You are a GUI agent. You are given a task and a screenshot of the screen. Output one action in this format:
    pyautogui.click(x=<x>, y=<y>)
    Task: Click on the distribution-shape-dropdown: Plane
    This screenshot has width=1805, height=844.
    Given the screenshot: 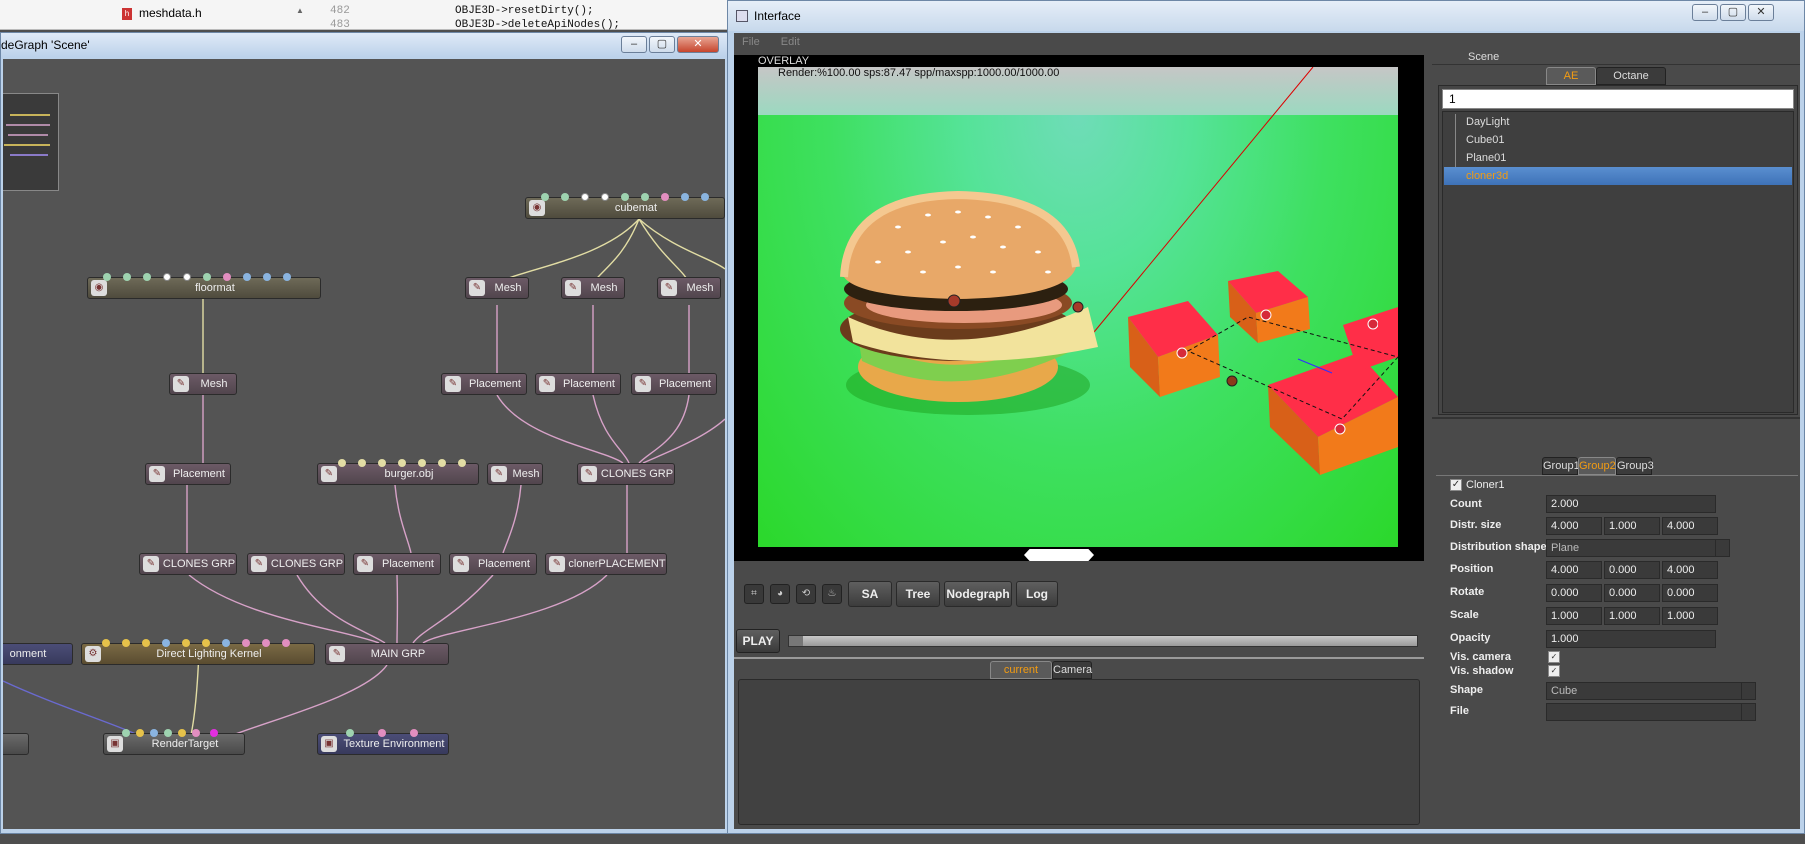 What is the action you would take?
    pyautogui.click(x=1638, y=548)
    